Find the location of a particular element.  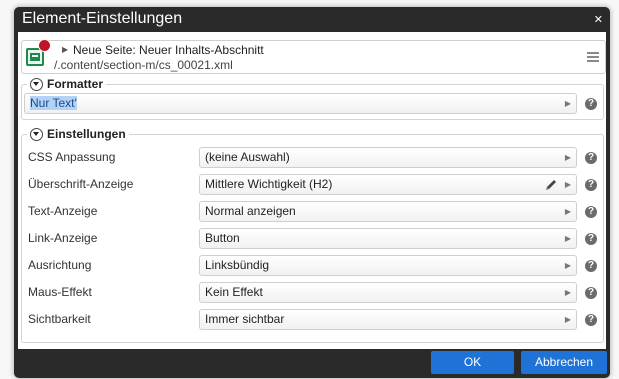

formatter-fieldset: Formatter Nur Text' ▶ ? is located at coordinates (312, 98).